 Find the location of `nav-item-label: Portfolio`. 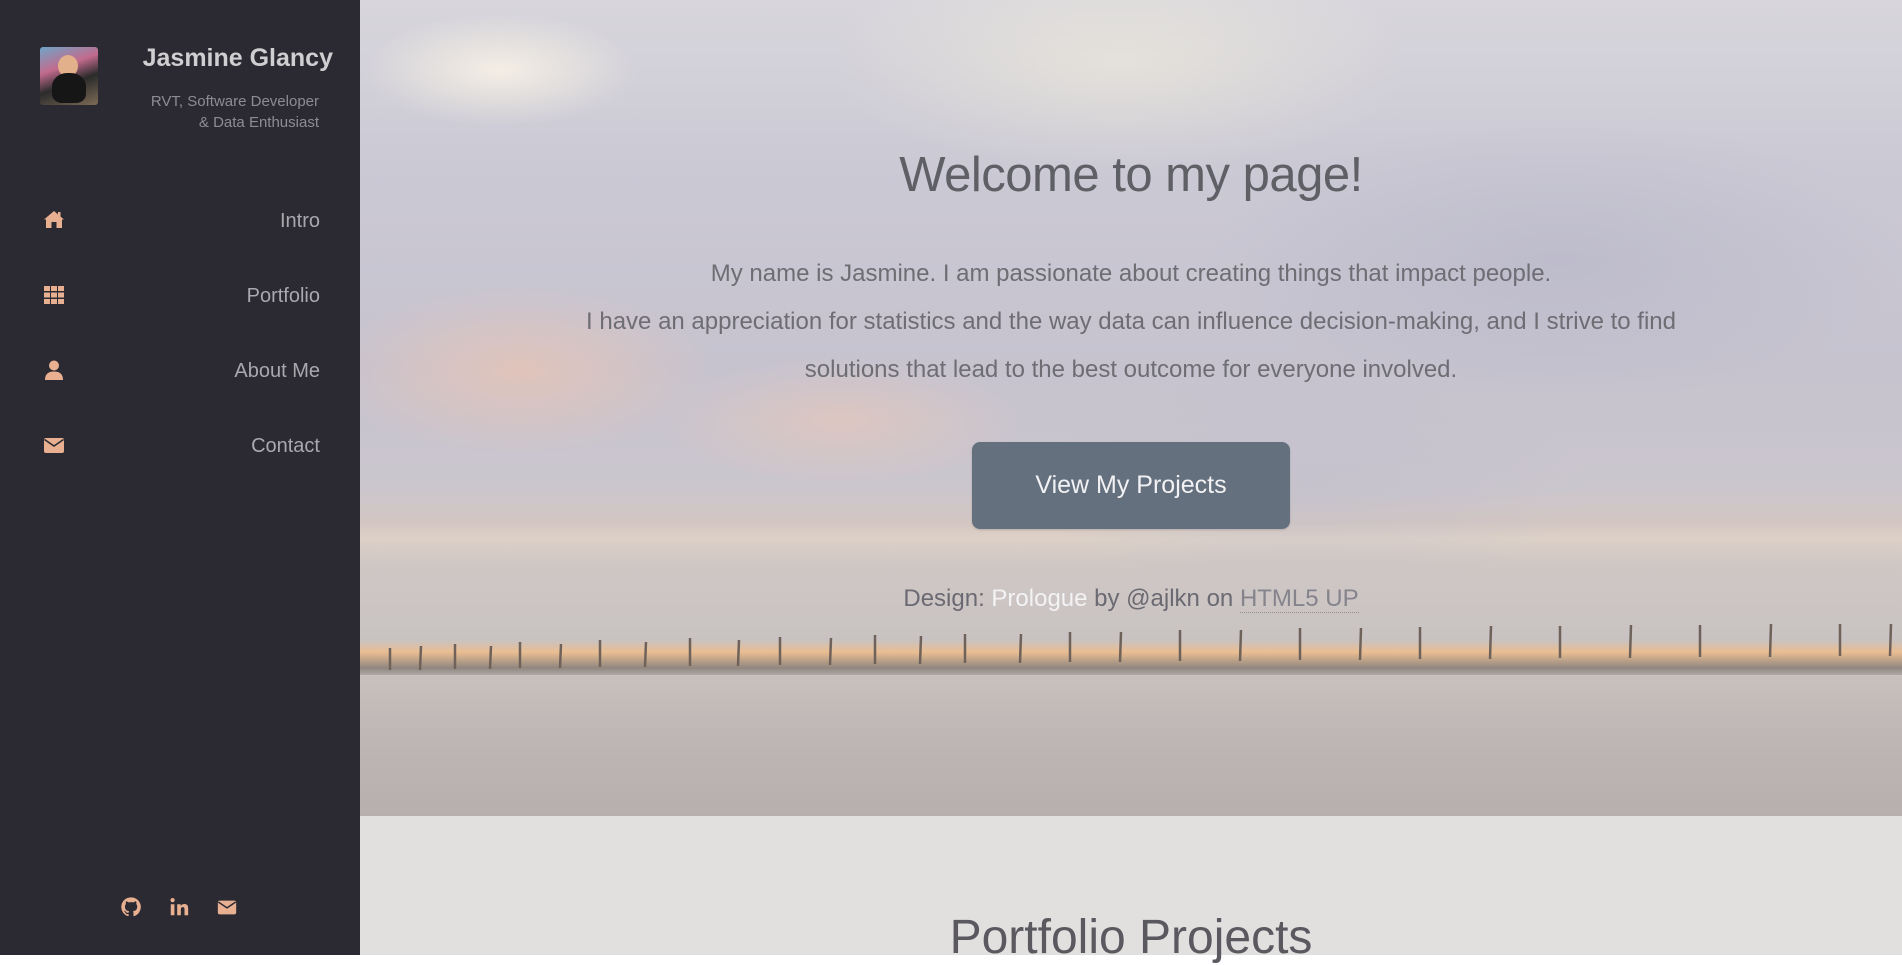

nav-item-label: Portfolio is located at coordinates (283, 296).